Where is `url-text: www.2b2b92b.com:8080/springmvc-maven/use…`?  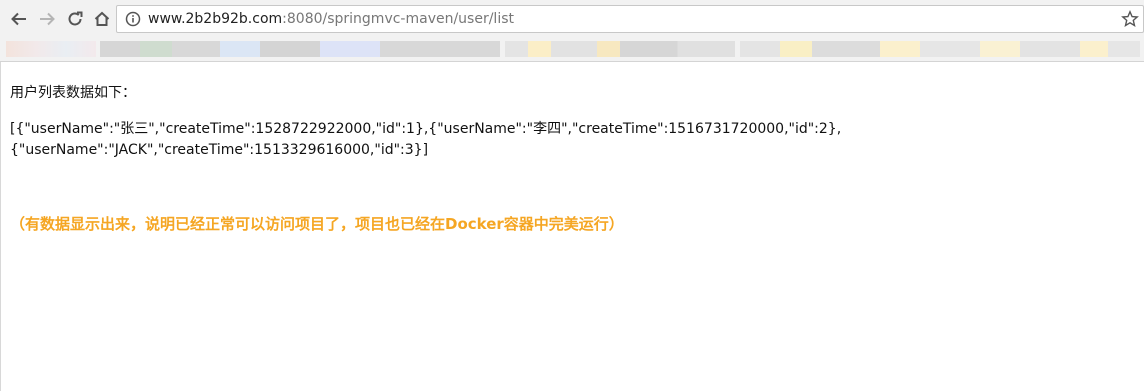 url-text: www.2b2b92b.com:8080/springmvc-maven/use… is located at coordinates (331, 19).